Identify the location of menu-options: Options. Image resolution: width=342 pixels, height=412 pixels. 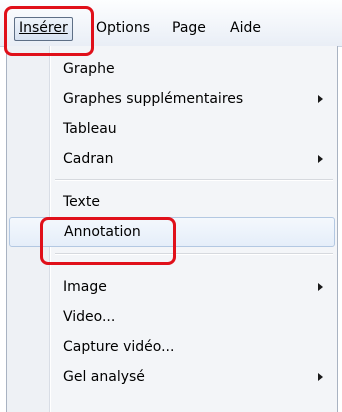
(123, 28).